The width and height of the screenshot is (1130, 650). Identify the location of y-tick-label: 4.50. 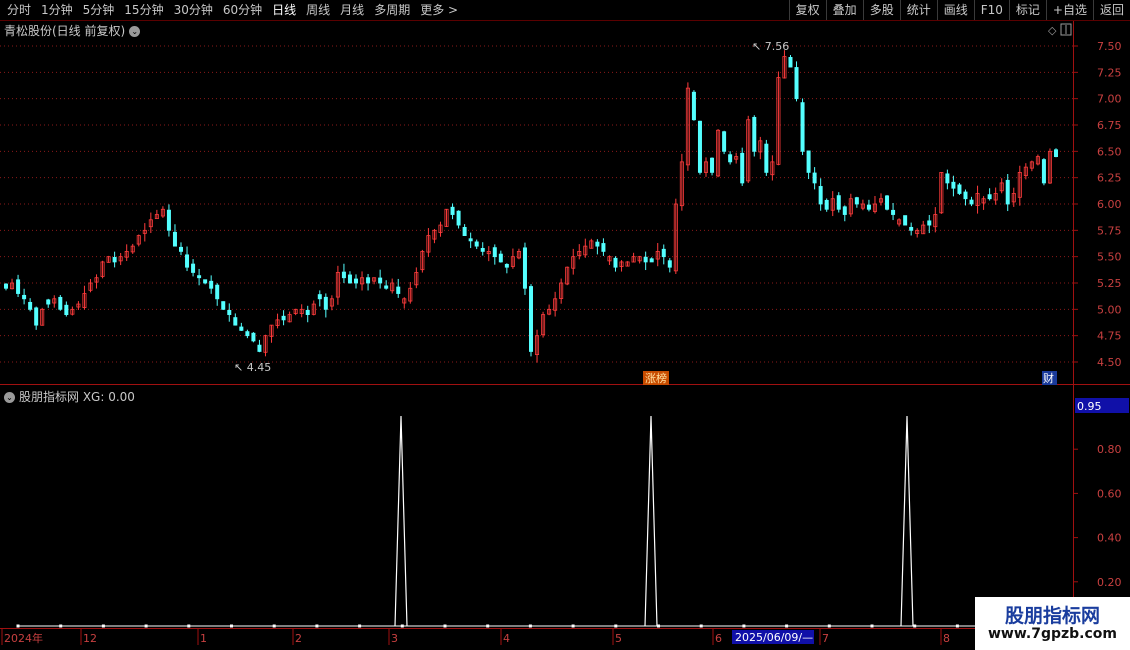
(1109, 362).